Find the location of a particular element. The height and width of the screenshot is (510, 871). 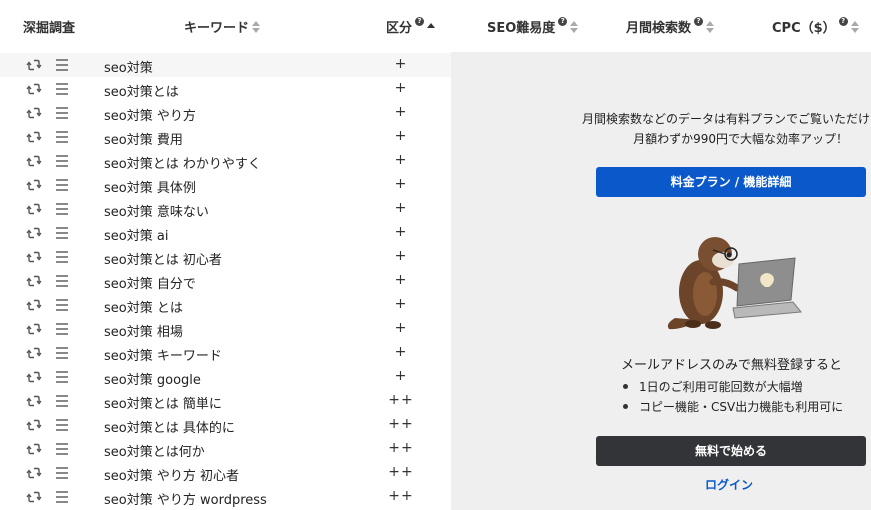

keyword-text: seo対策 is located at coordinates (128, 66).